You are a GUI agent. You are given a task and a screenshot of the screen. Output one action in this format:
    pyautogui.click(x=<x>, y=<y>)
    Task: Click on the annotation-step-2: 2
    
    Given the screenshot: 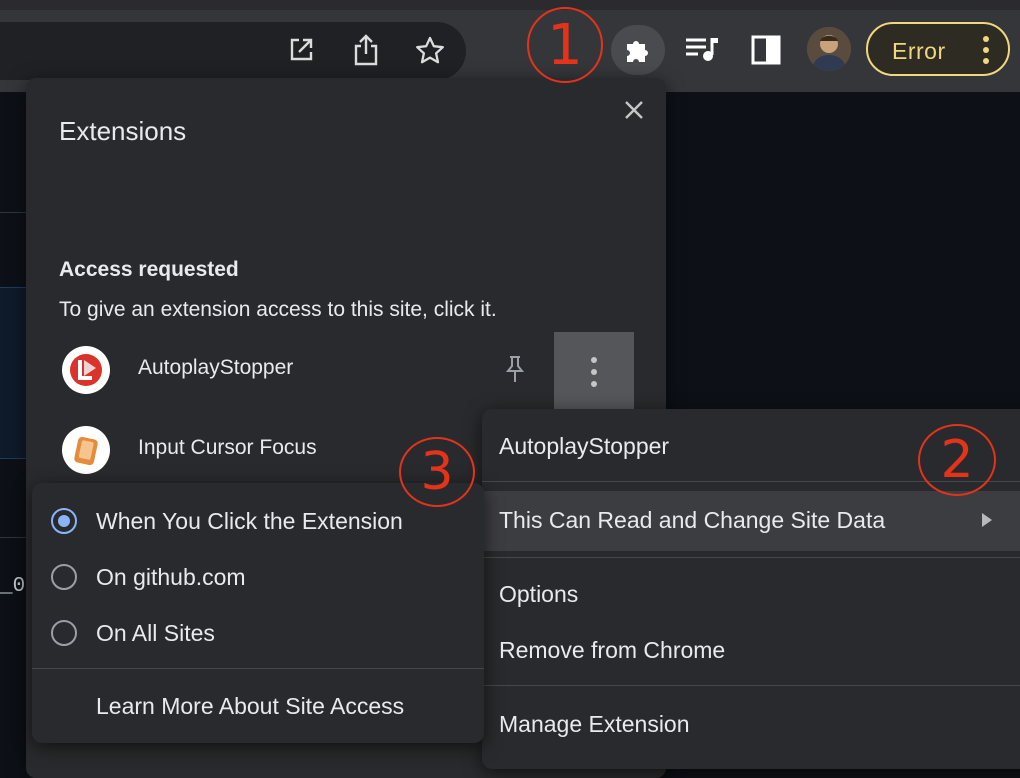 What is the action you would take?
    pyautogui.click(x=957, y=460)
    